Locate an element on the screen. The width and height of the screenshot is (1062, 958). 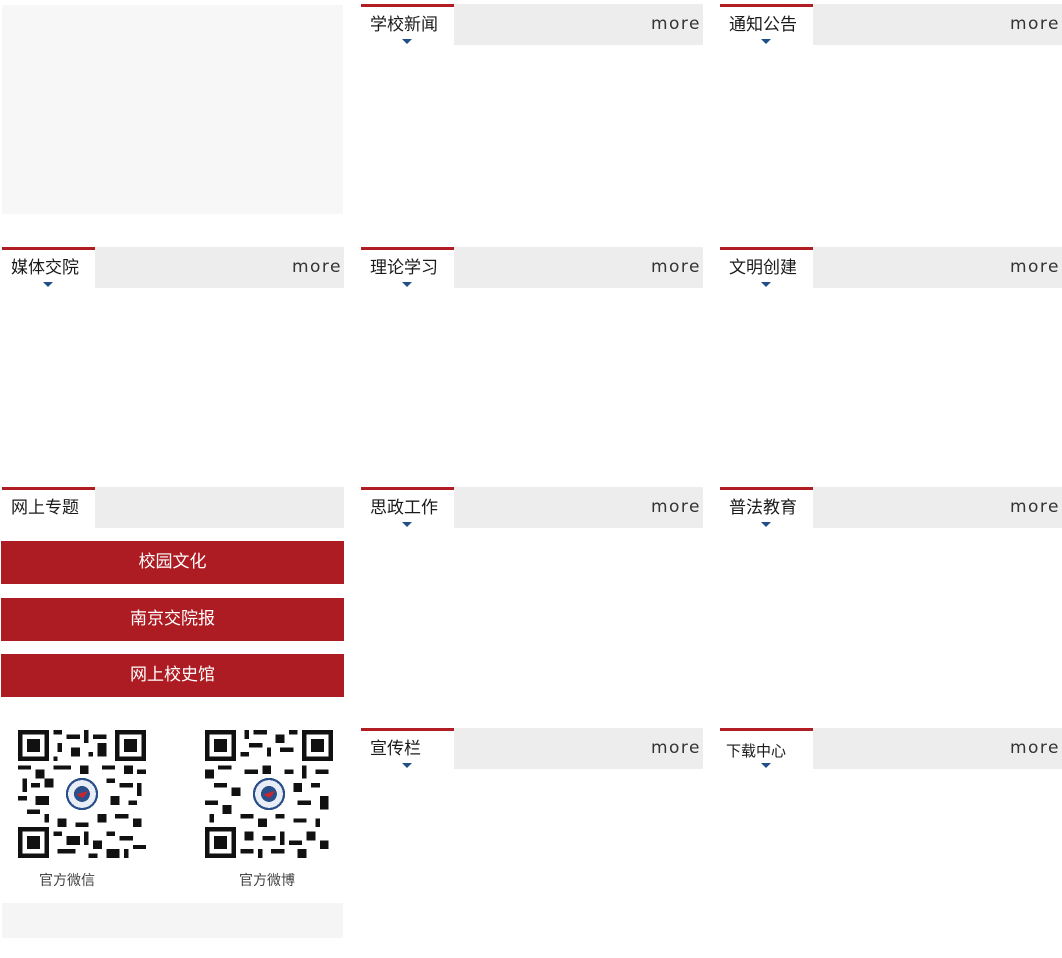
school-news-more-link: more is located at coordinates (676, 24).